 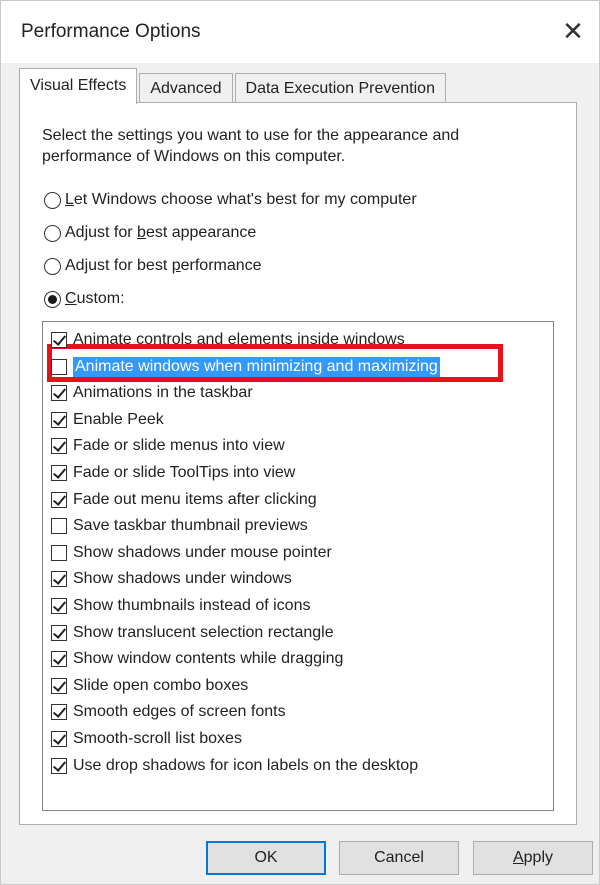 What do you see at coordinates (195, 499) in the screenshot?
I see `effect-label: Fade out menu items after clicking` at bounding box center [195, 499].